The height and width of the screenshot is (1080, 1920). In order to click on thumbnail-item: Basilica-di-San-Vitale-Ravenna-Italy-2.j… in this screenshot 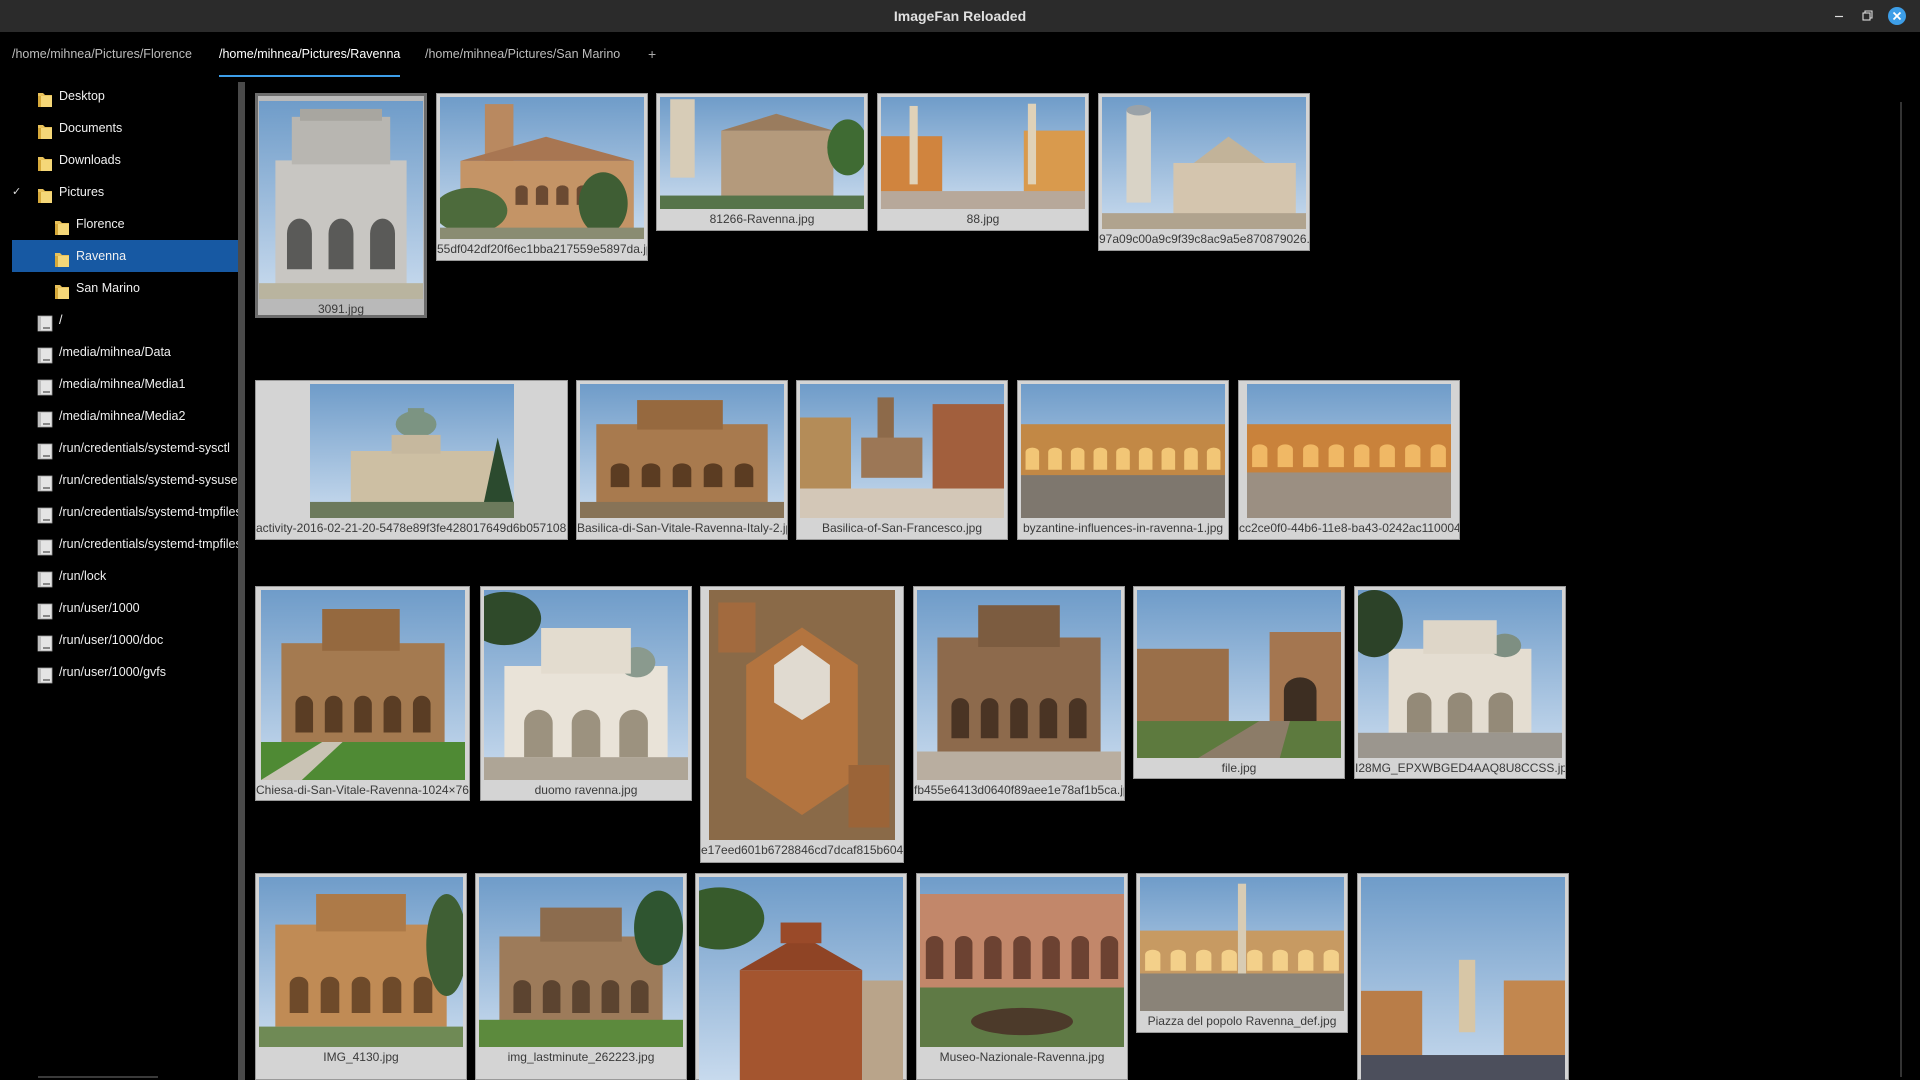, I will do `click(682, 460)`.